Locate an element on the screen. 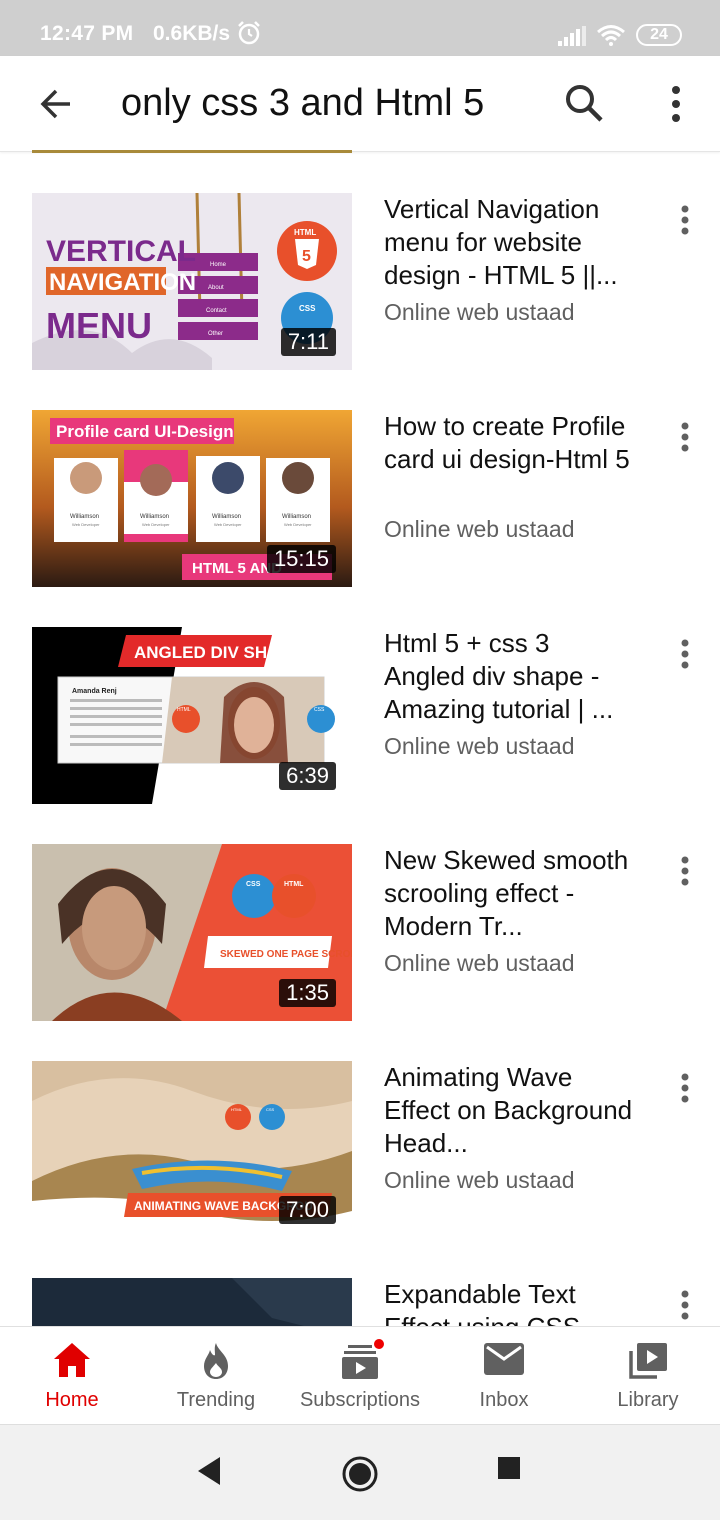  recents-square-icon is located at coordinates (509, 1468).